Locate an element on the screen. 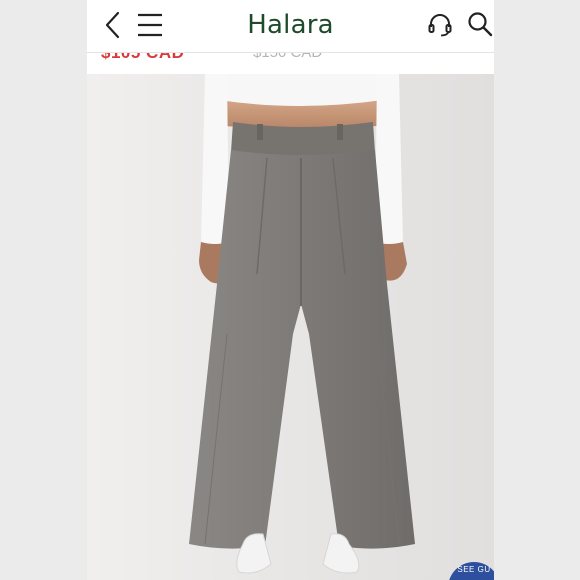  sale-price: $105 CAD is located at coordinates (143, 57).